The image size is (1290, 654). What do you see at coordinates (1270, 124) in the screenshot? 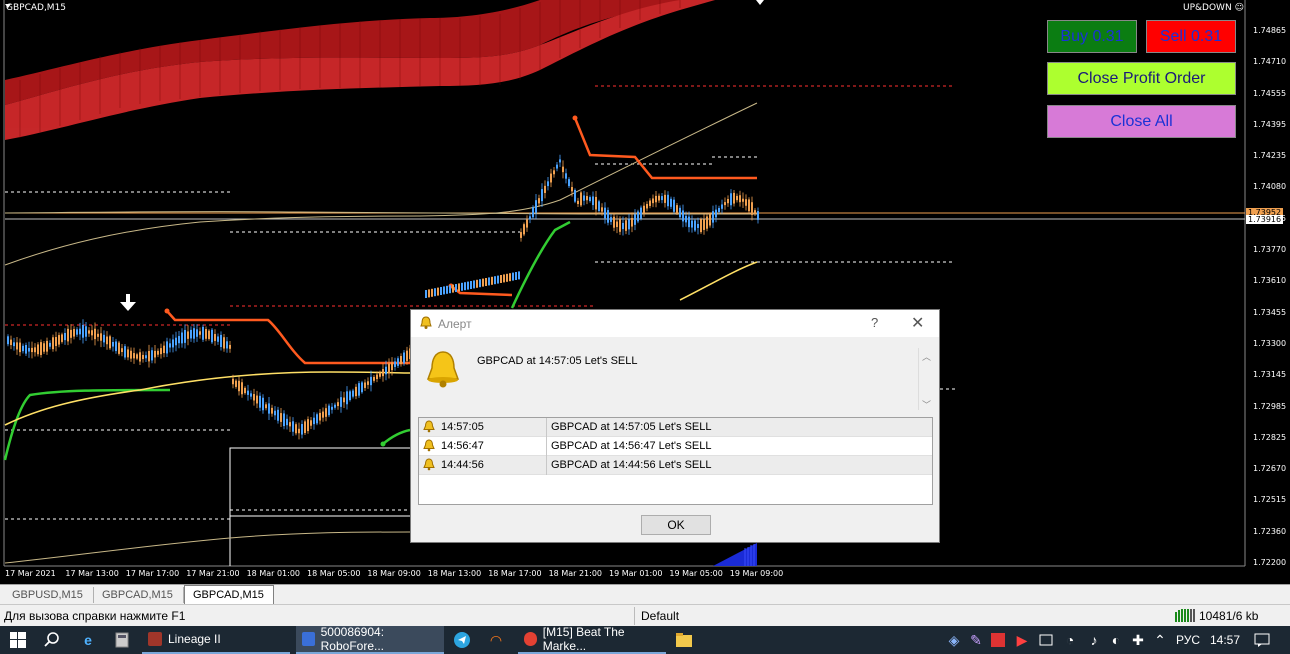
I see `price-axis-label: 1.74395` at bounding box center [1270, 124].